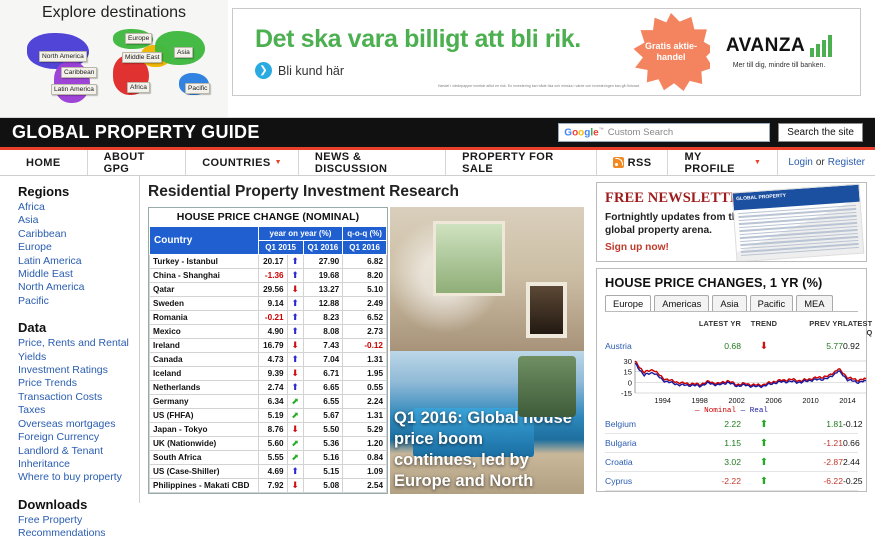 The width and height of the screenshot is (875, 541). Describe the element at coordinates (78, 261) in the screenshot. I see `sidebar-item-latin-america: Latin America` at that location.